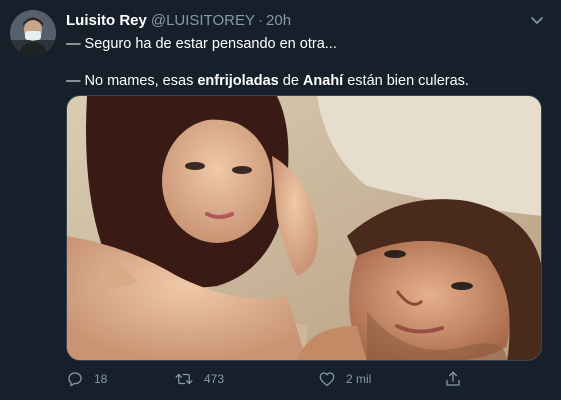 The width and height of the screenshot is (561, 400). Describe the element at coordinates (359, 379) in the screenshot. I see `like-count: 2 mil` at that location.